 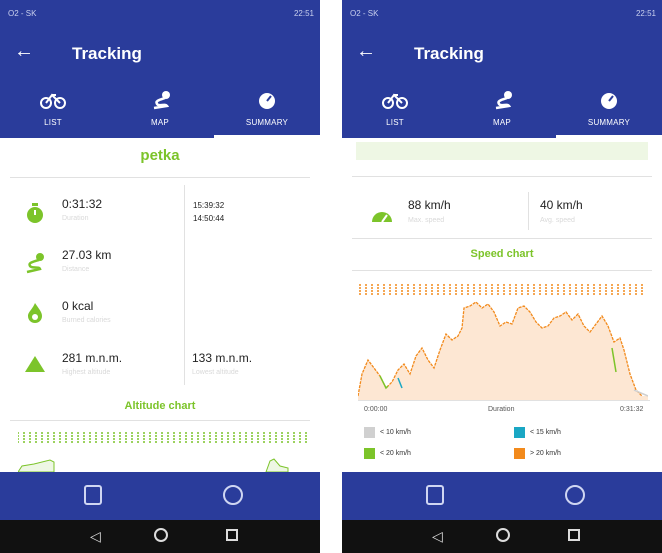 I want to click on legend-swatch-orange, so click(x=519, y=453).